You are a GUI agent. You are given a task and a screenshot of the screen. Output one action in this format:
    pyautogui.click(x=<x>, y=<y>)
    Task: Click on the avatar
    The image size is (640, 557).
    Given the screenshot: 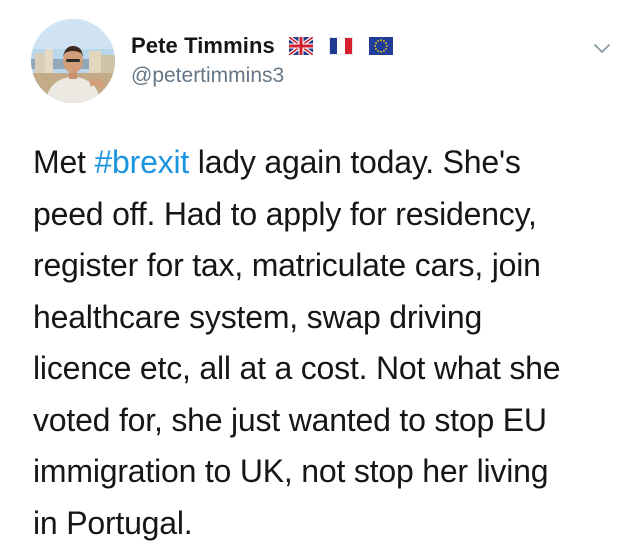 What is the action you would take?
    pyautogui.click(x=73, y=61)
    